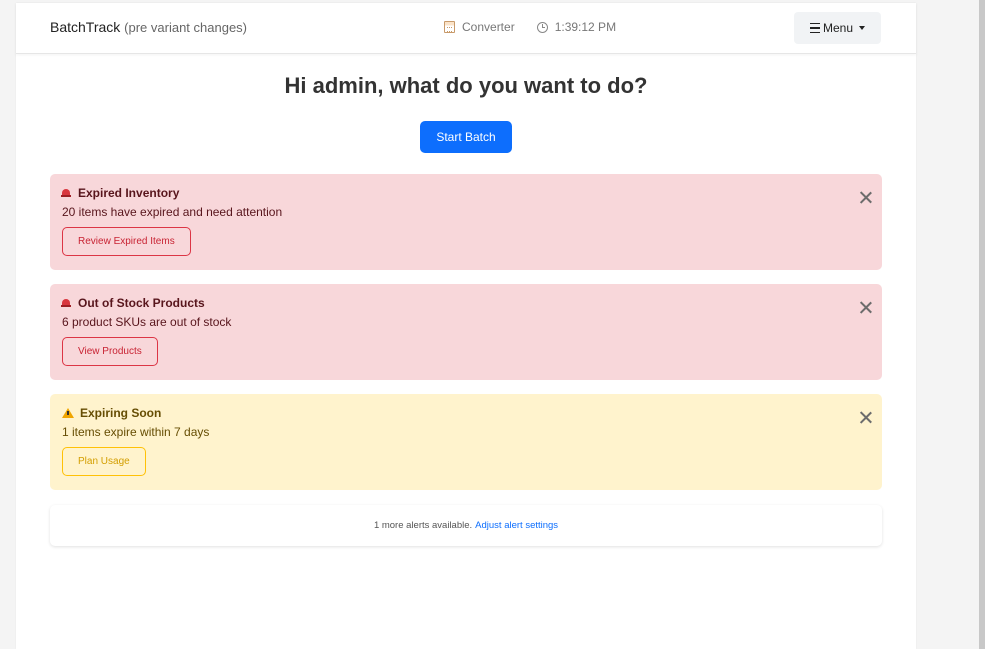 The height and width of the screenshot is (649, 985). What do you see at coordinates (530, 27) in the screenshot?
I see `nav-center: Converter 1:39:12 PM` at bounding box center [530, 27].